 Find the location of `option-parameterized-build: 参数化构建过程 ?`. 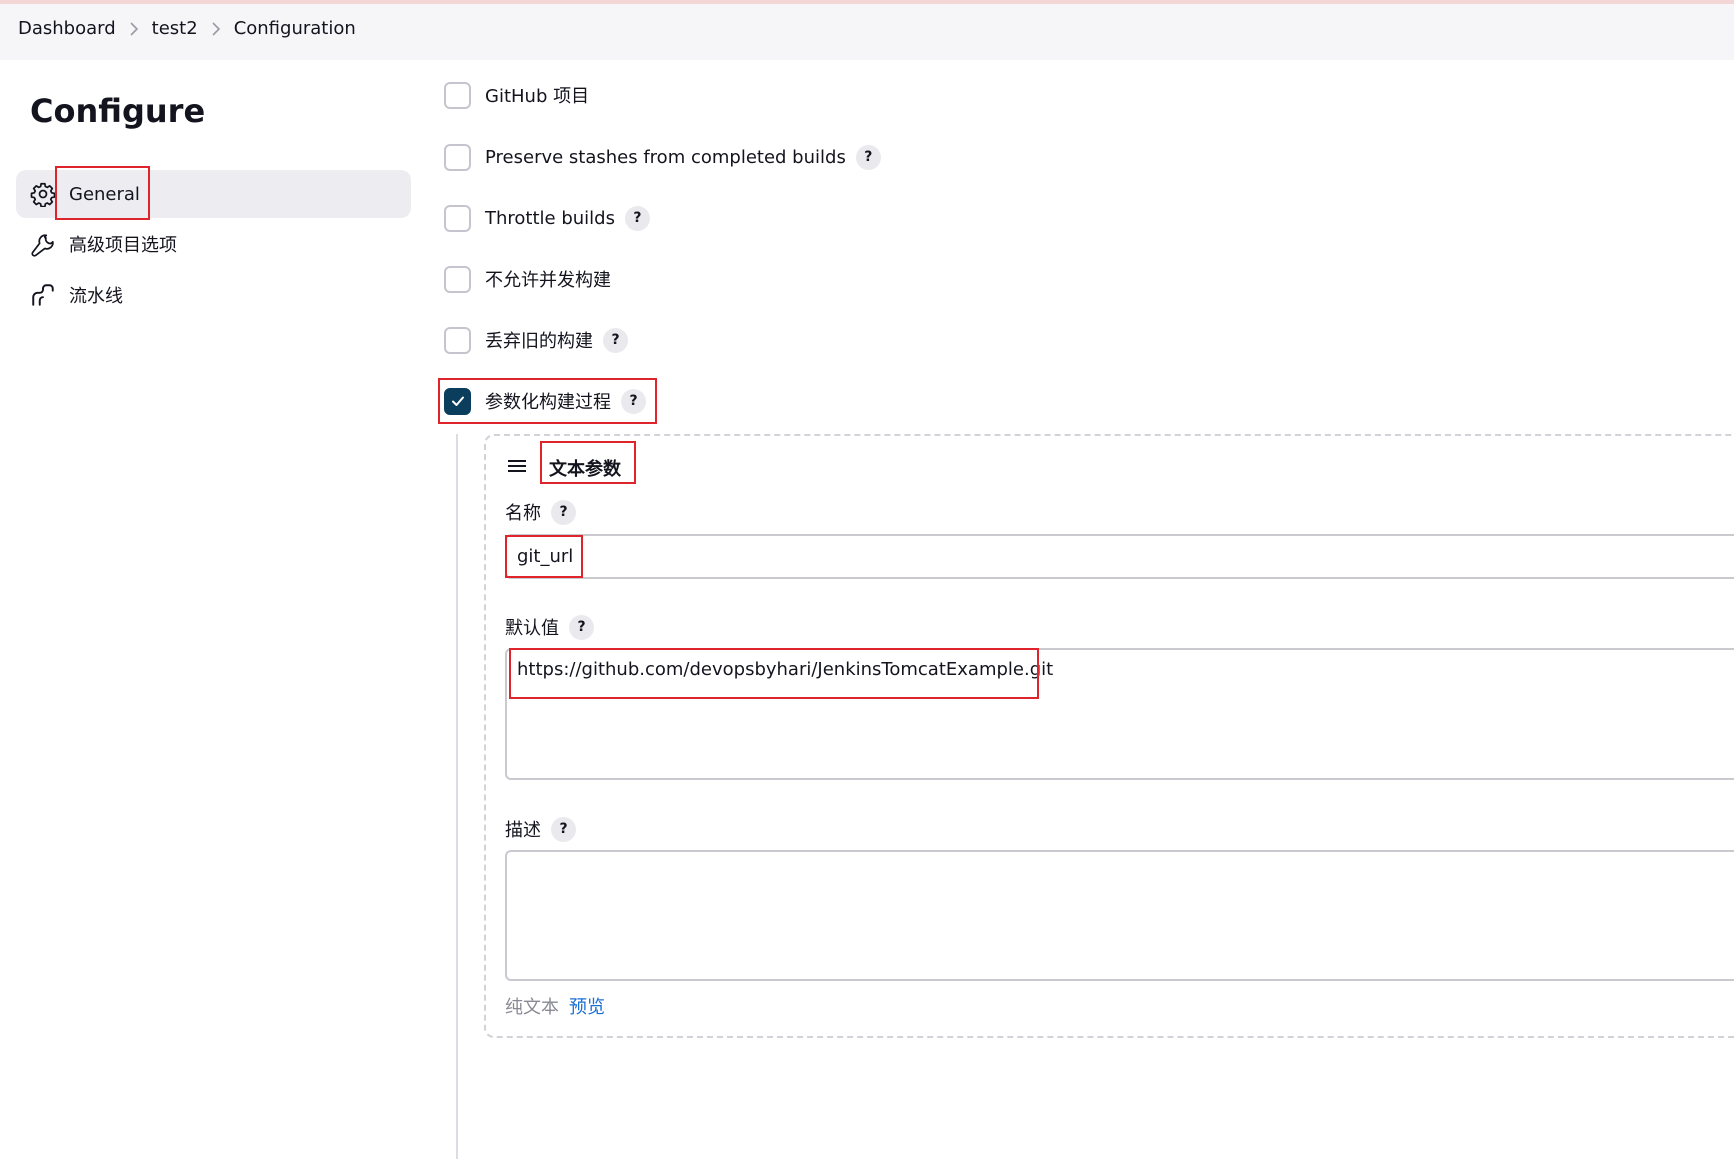

option-parameterized-build: 参数化构建过程 ? is located at coordinates (545, 401).